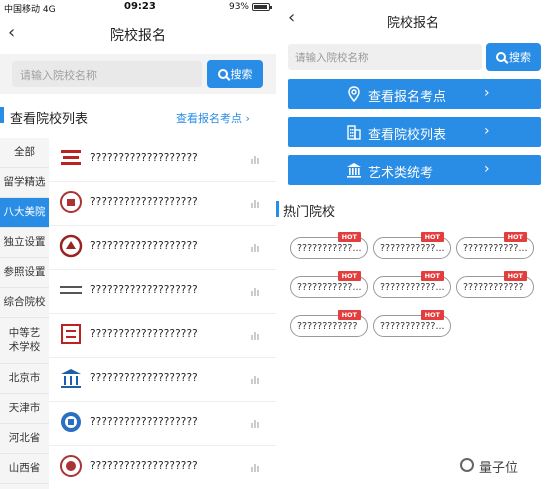 This screenshot has height=489, width=550. Describe the element at coordinates (262, 7) in the screenshot. I see `battery-icon` at that location.